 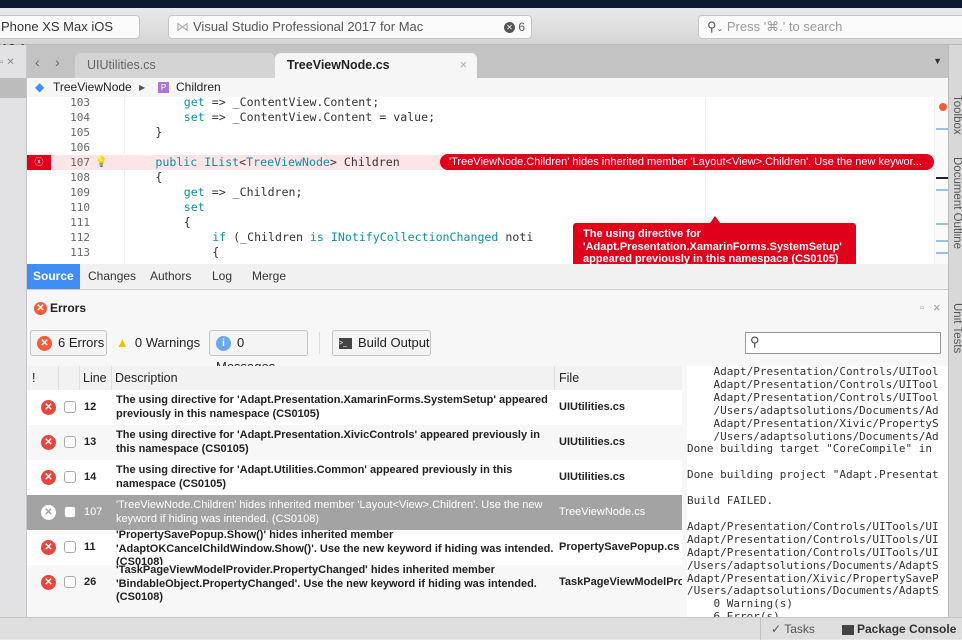 I want to click on build-output-button: >_ Build Output, so click(x=381, y=343).